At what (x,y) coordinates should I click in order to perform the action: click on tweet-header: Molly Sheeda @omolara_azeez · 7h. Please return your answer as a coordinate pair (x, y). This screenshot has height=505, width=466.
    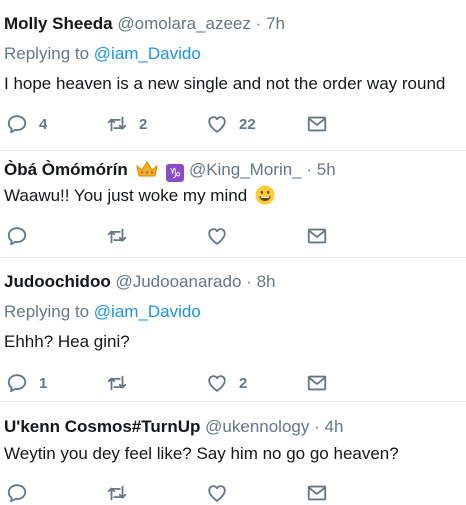
    Looking at the image, I should click on (144, 24).